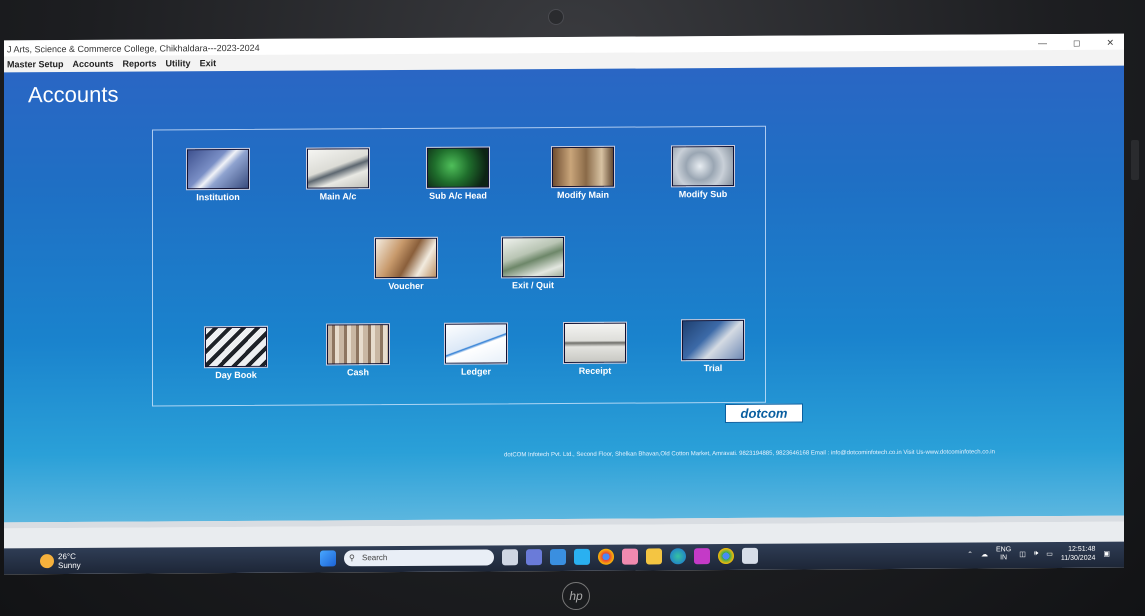 The height and width of the screenshot is (616, 1145). What do you see at coordinates (583, 195) in the screenshot?
I see `tile-label: Modify Main` at bounding box center [583, 195].